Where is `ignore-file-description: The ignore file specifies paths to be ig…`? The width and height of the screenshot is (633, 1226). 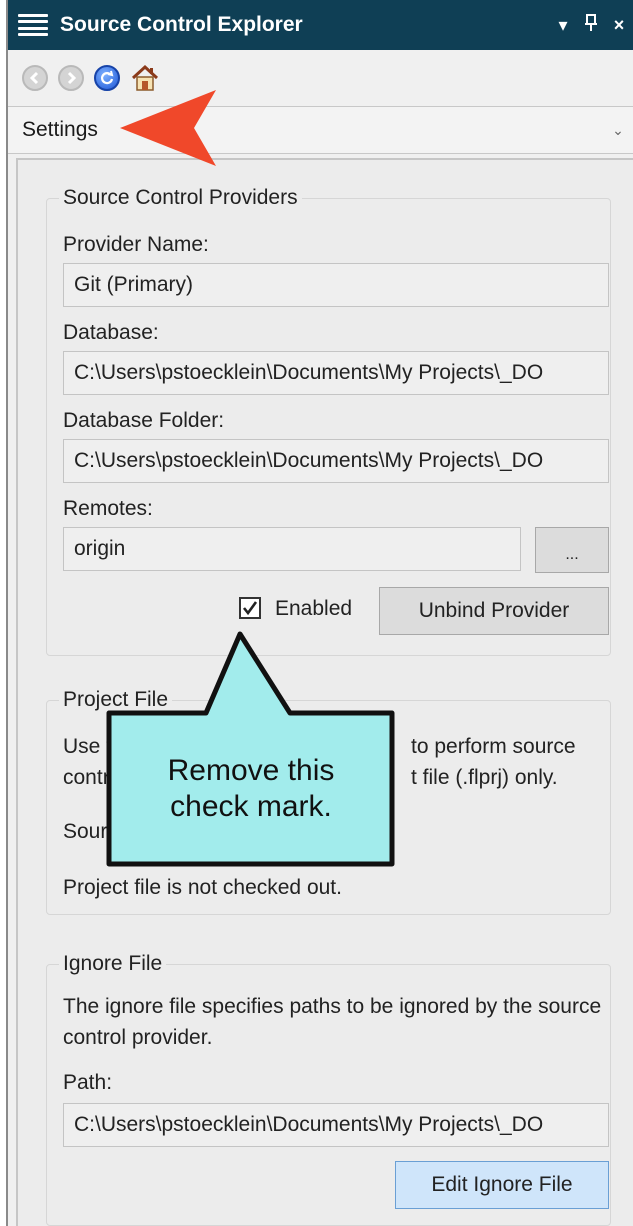
ignore-file-description: The ignore file specifies paths to be ig… is located at coordinates (332, 1022).